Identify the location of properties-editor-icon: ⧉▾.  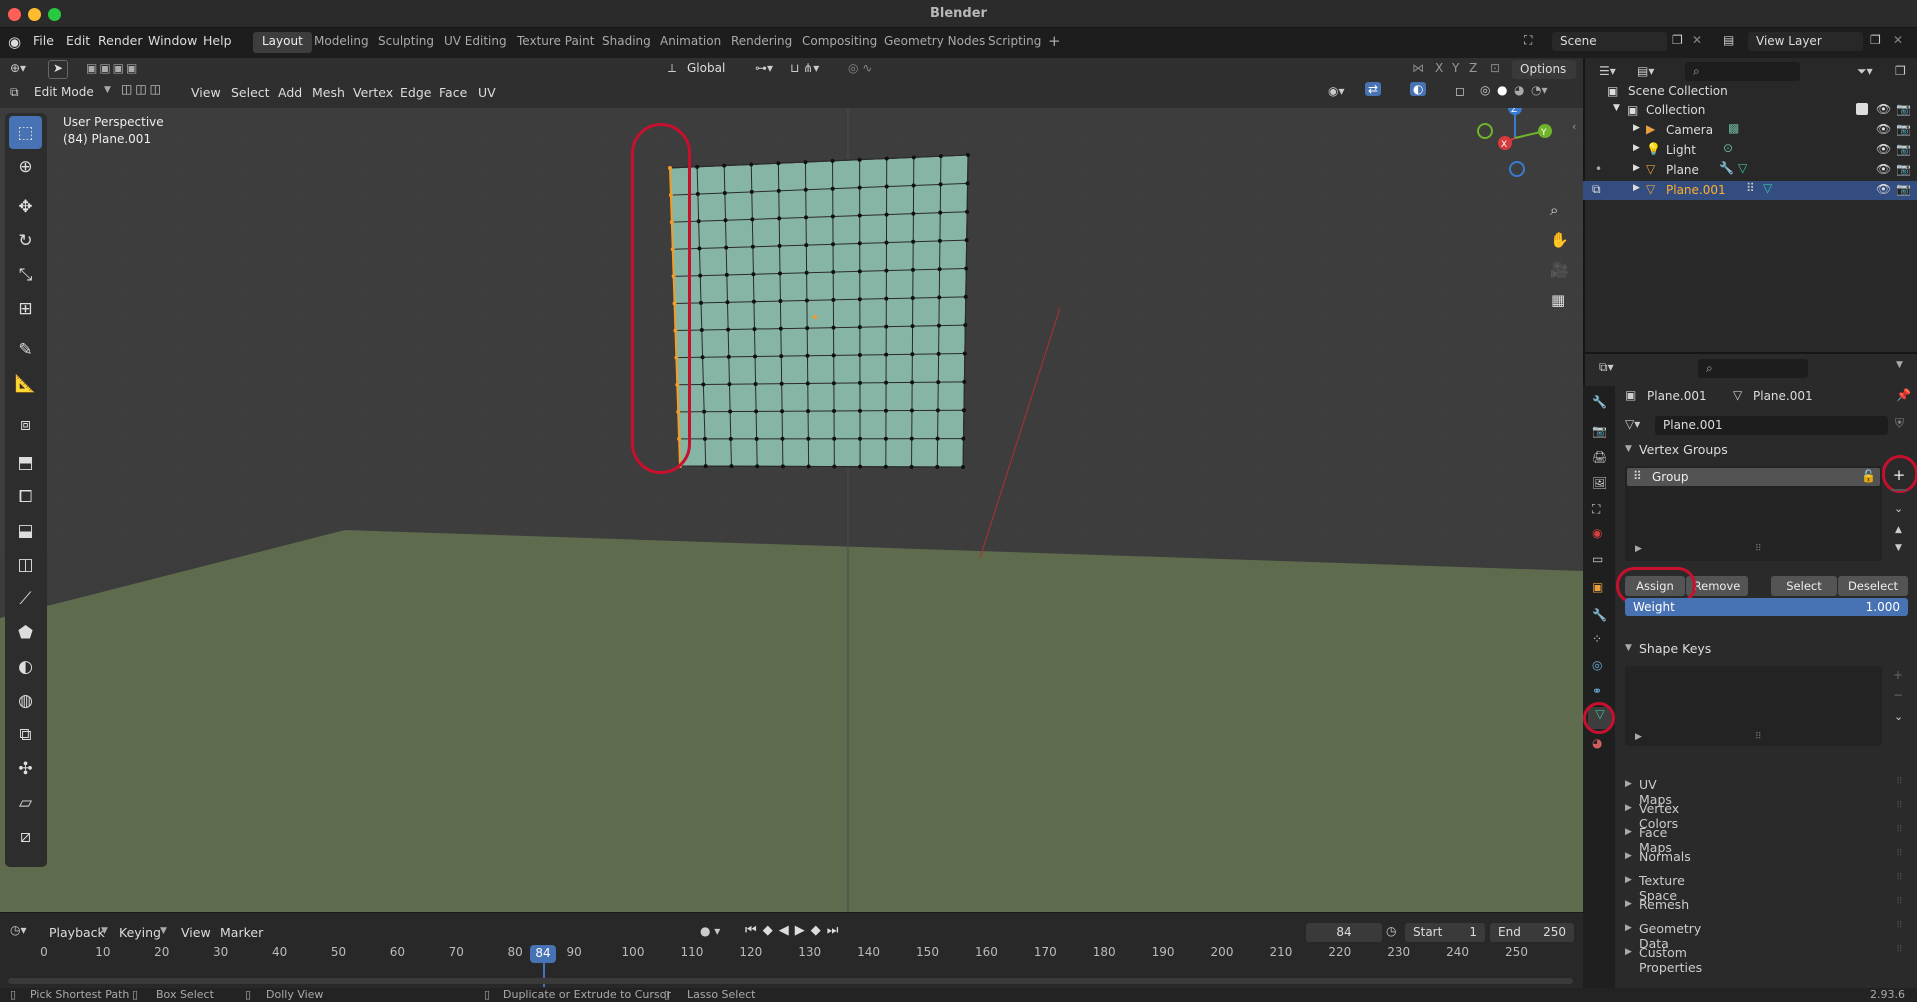
(1606, 367).